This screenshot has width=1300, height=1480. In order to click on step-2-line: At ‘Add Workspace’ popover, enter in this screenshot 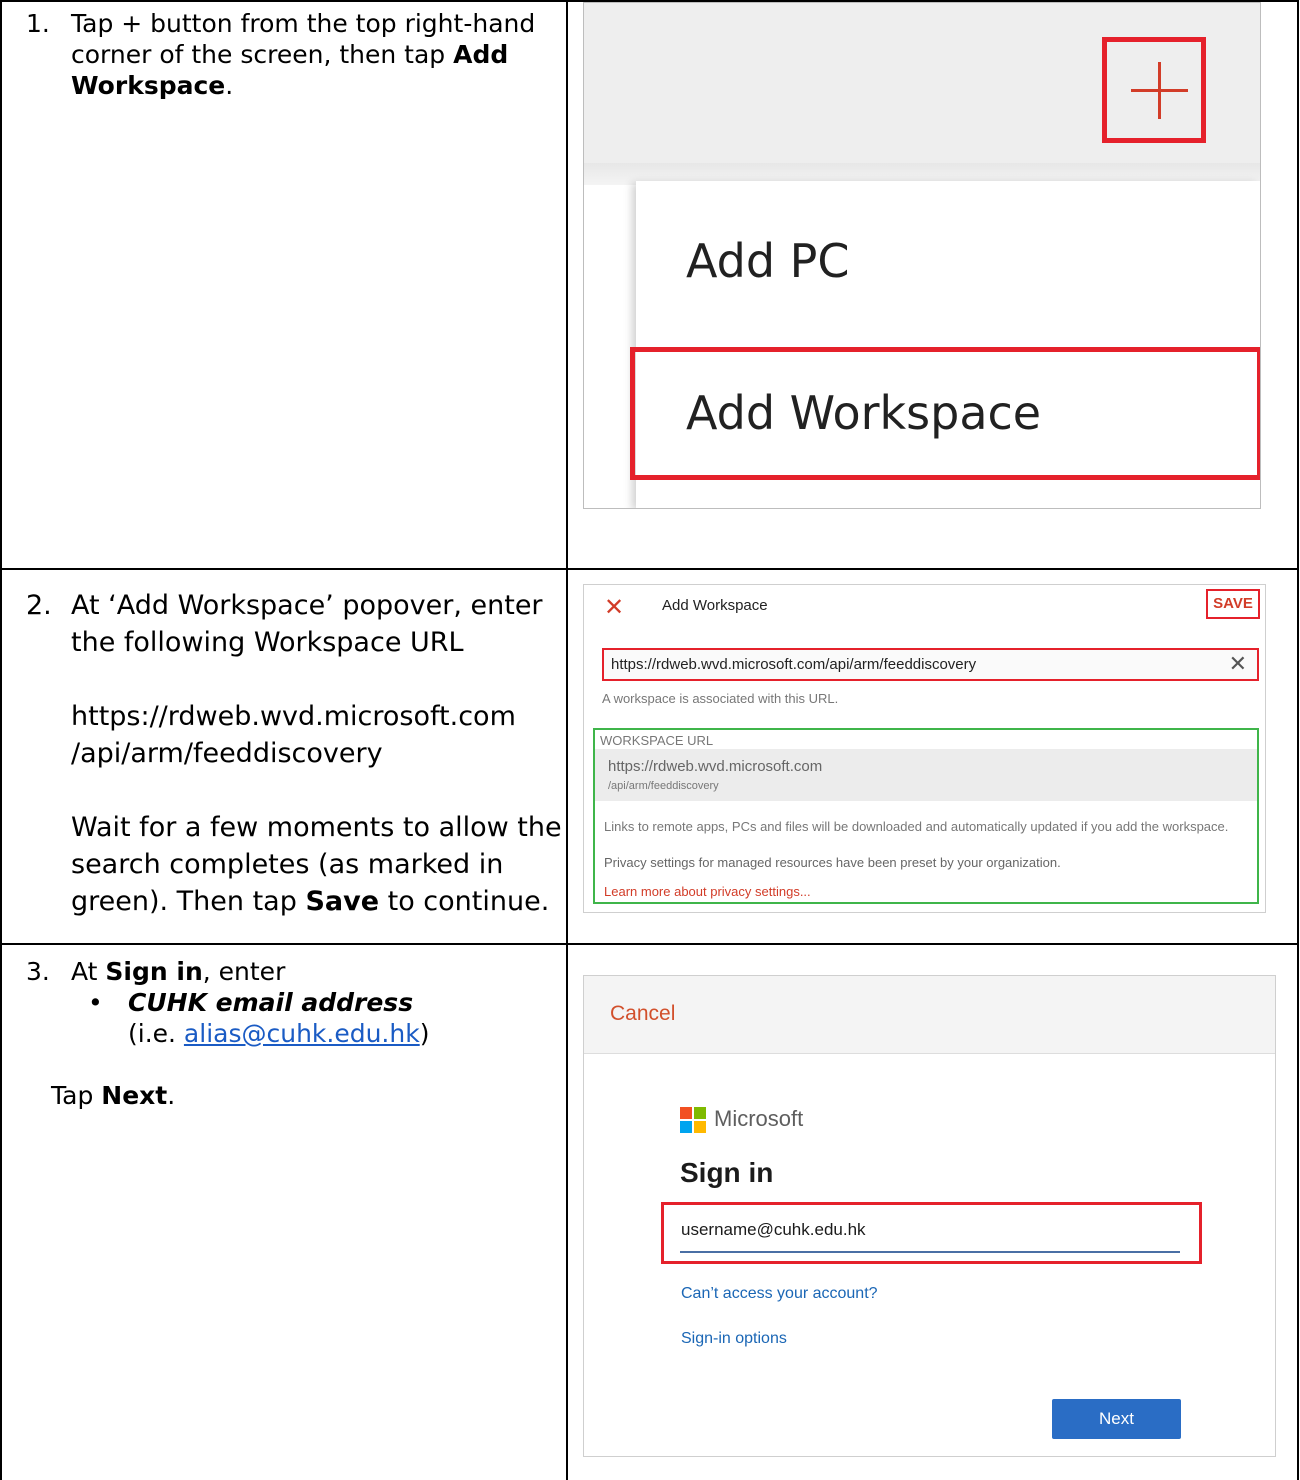, I will do `click(307, 605)`.